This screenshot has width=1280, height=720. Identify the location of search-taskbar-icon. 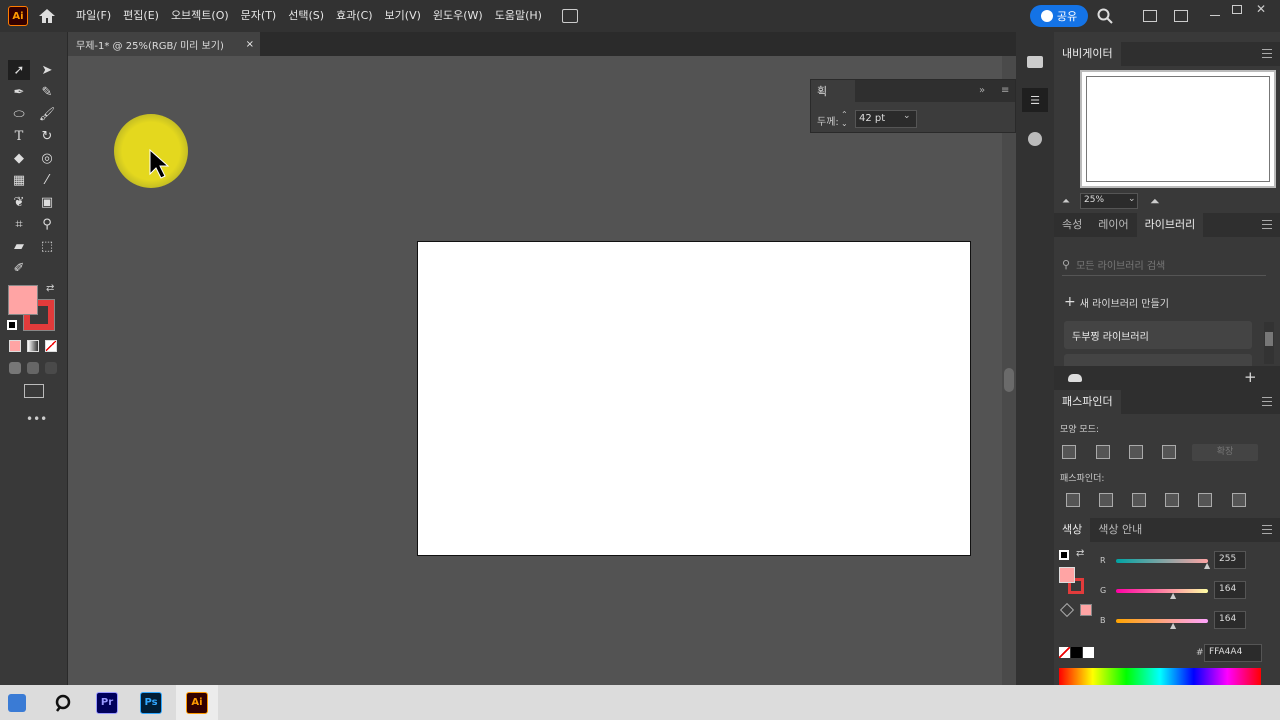
(63, 703).